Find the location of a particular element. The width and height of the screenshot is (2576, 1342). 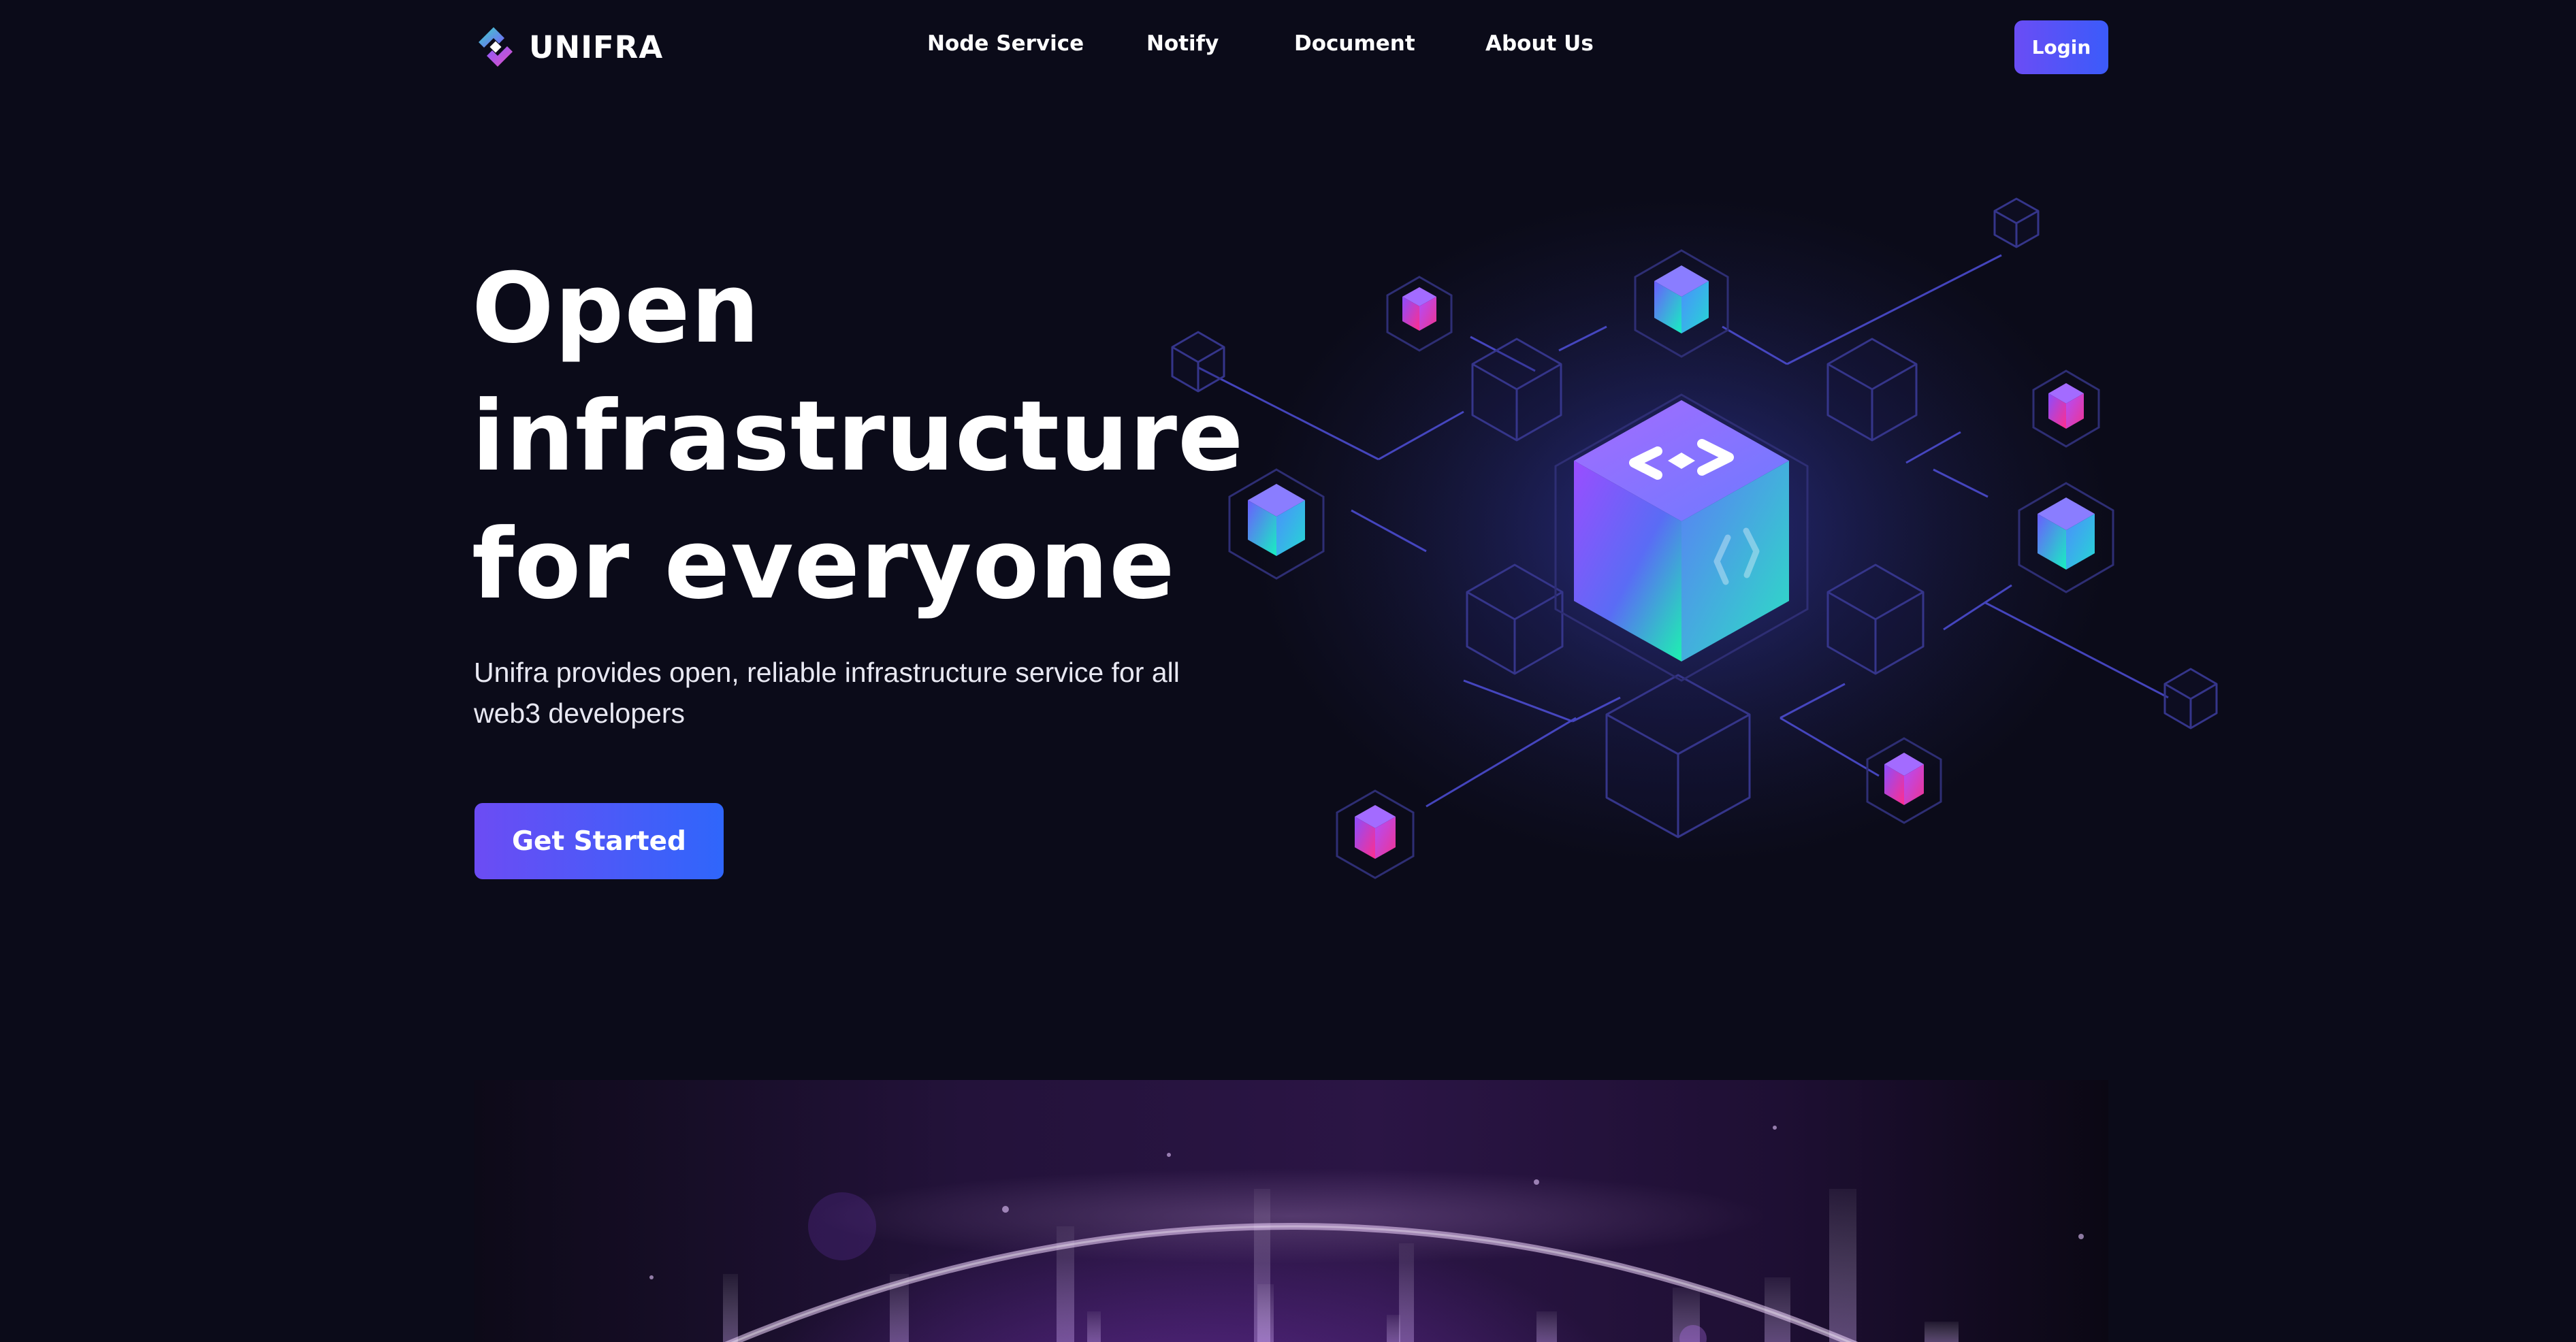

hero-title-line: infrastructure is located at coordinates (858, 436).